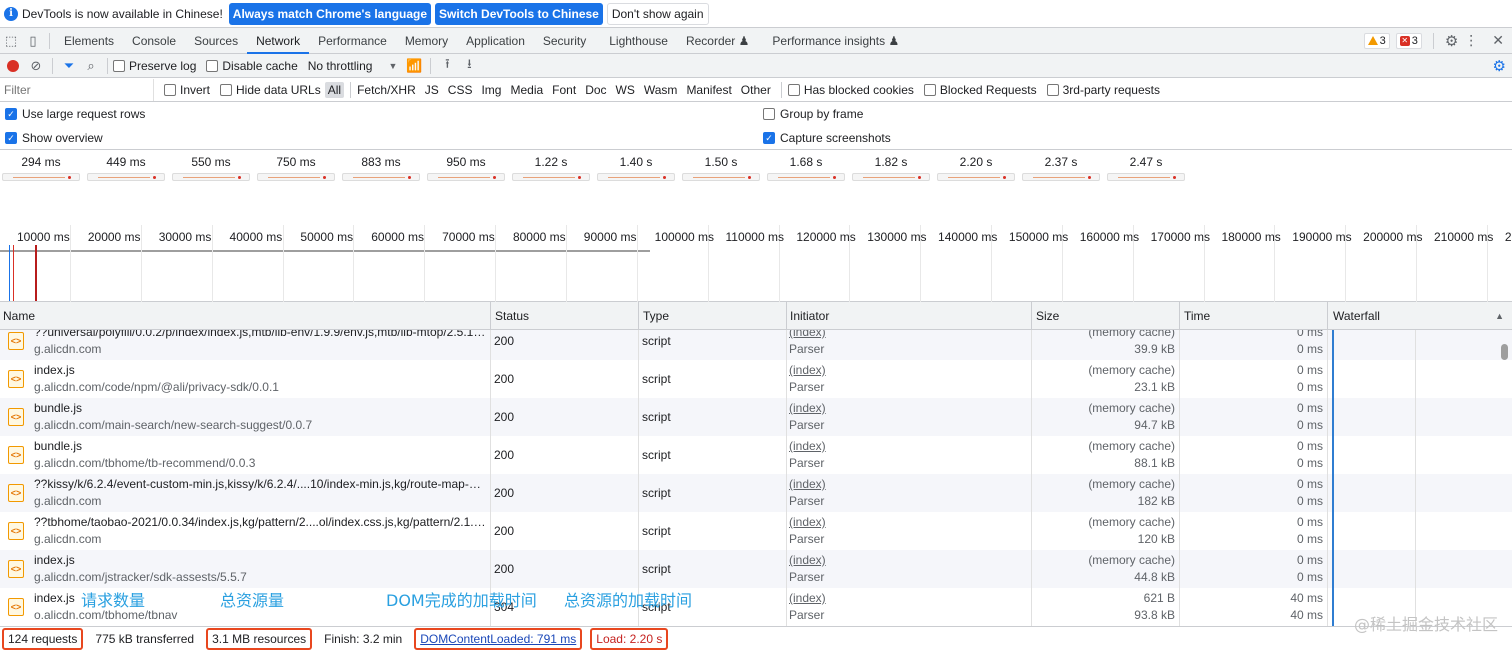 This screenshot has height=651, width=1512. What do you see at coordinates (296, 166) in the screenshot?
I see `screenshot-frame: 750 ms` at bounding box center [296, 166].